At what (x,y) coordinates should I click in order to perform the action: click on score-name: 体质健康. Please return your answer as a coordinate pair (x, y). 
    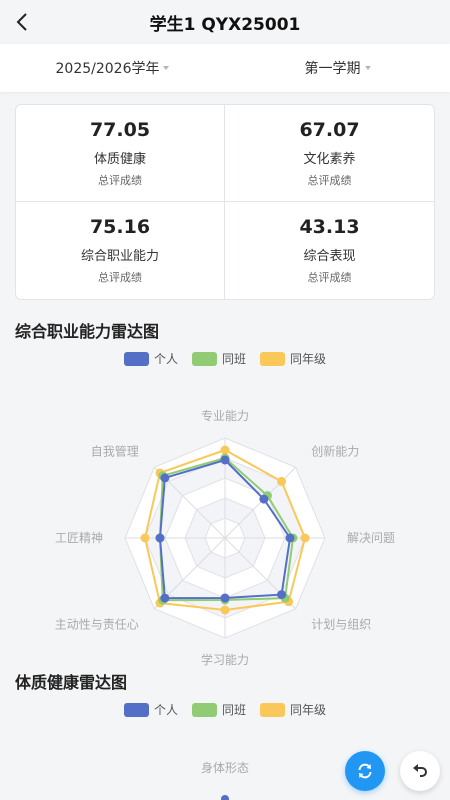
    Looking at the image, I should click on (119, 159).